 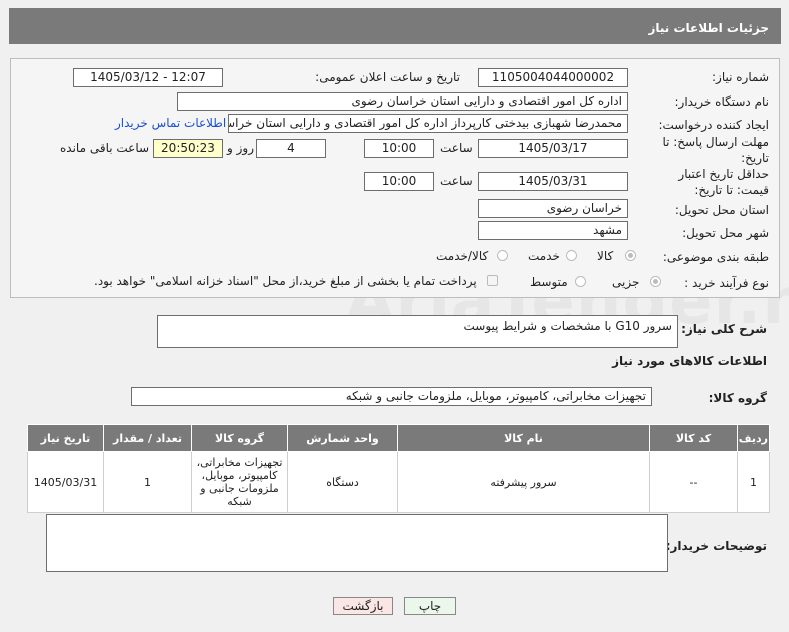 What do you see at coordinates (722, 102) in the screenshot?
I see `buyer-org-label: نام دستگاه خریدار:` at bounding box center [722, 102].